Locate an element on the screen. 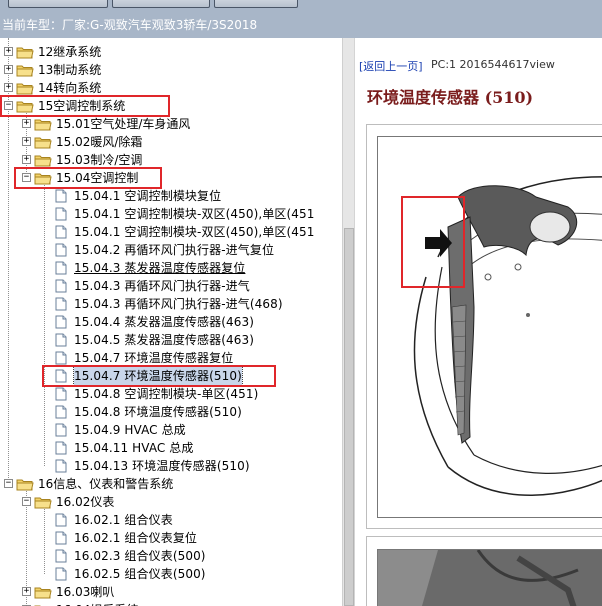  tree-folder-node: +15.01空气处理/车身通风 is located at coordinates (171, 124).